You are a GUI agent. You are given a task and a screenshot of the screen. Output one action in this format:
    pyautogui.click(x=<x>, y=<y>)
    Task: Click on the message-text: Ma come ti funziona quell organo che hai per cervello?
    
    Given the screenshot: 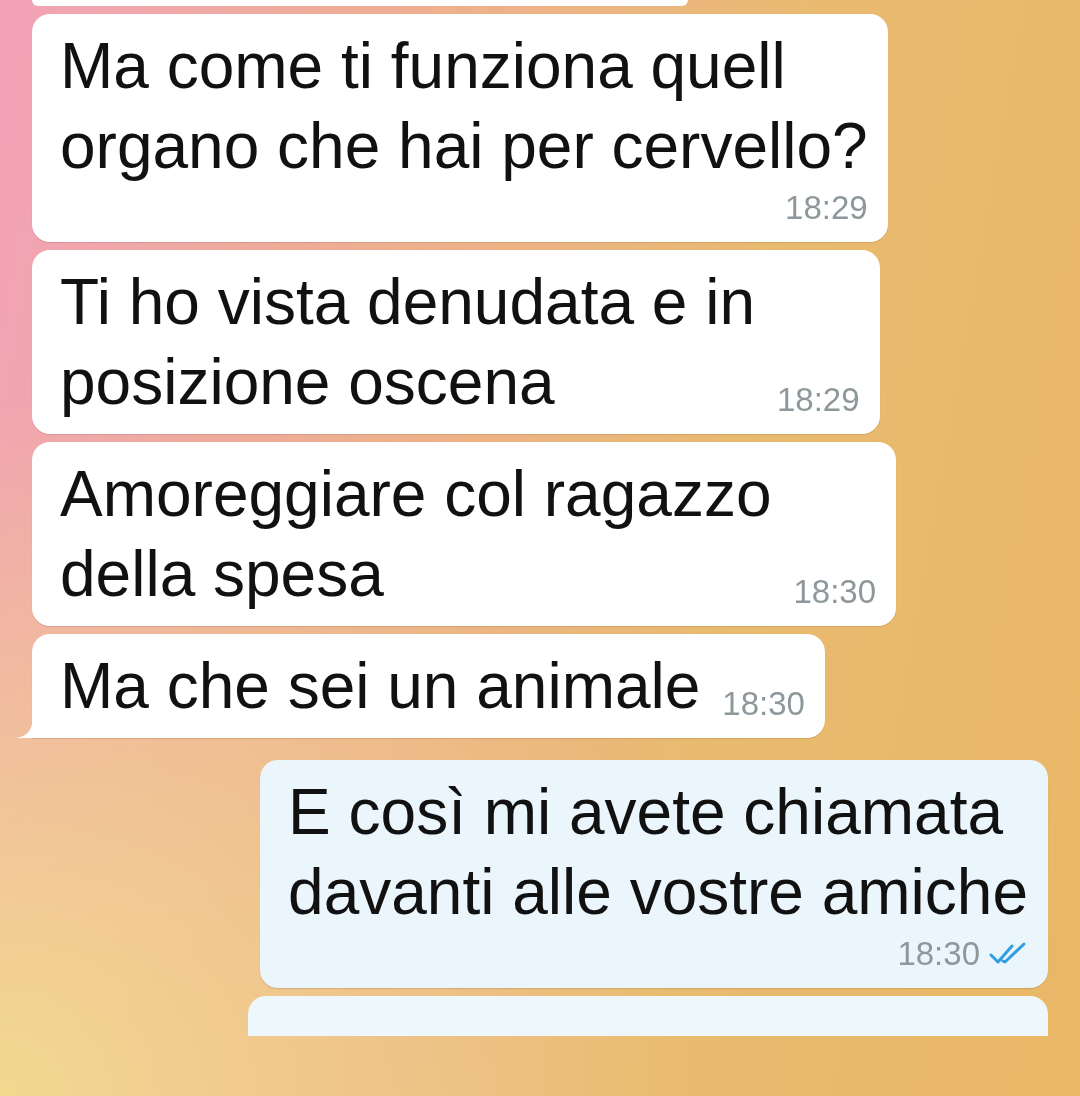 What is the action you would take?
    pyautogui.click(x=464, y=106)
    